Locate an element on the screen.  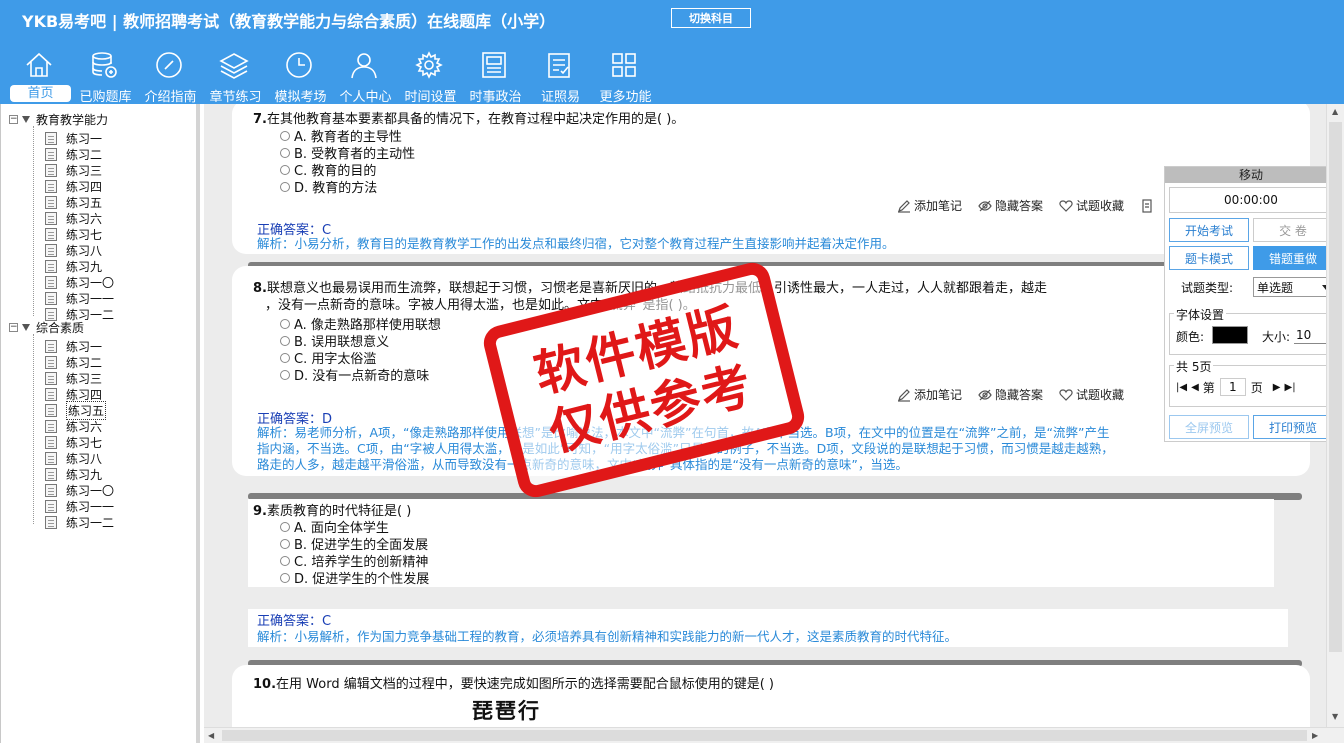
page-suffix: 页 is located at coordinates (1256, 387).